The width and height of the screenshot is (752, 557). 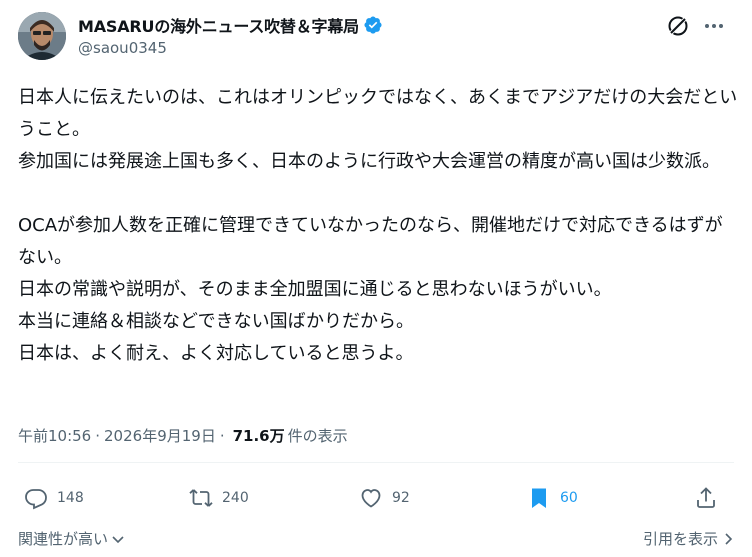 What do you see at coordinates (376, 462) in the screenshot?
I see `divider` at bounding box center [376, 462].